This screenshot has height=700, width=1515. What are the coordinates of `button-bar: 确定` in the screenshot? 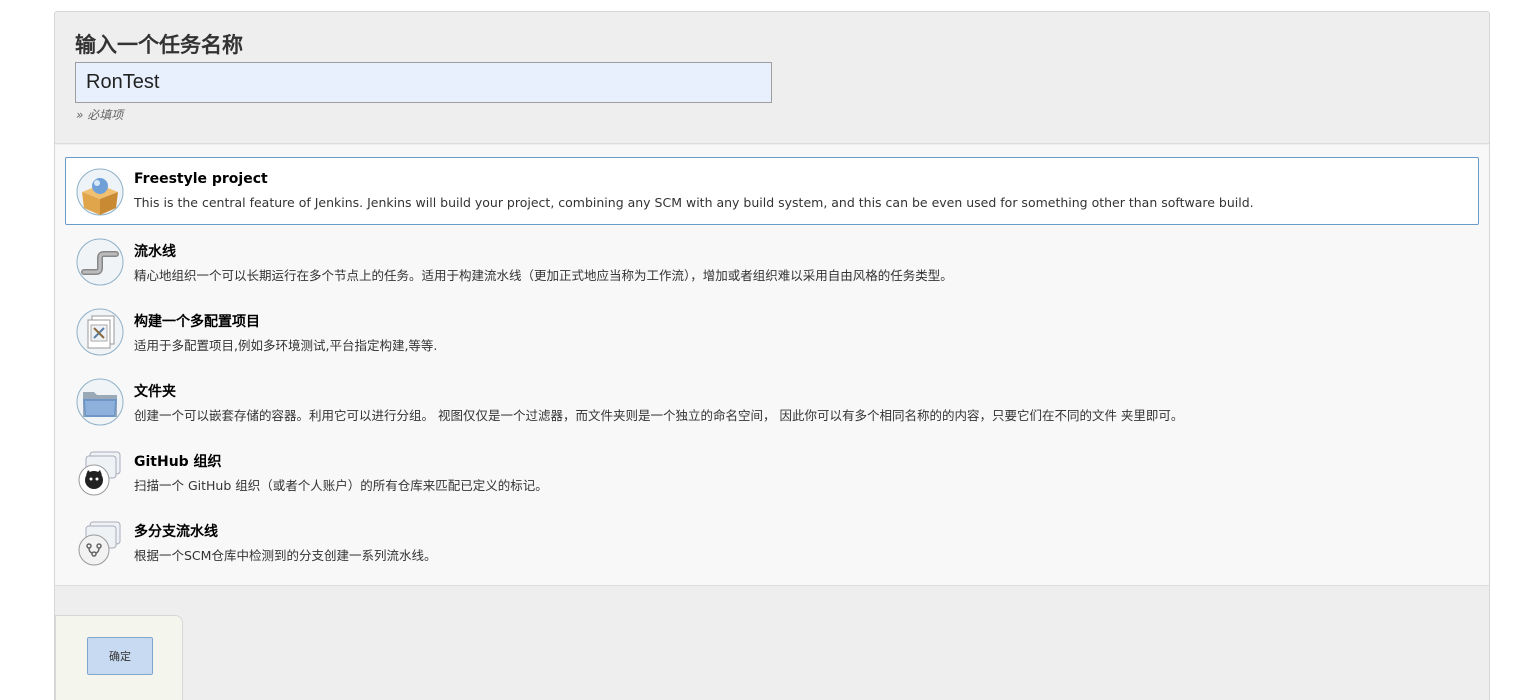 It's located at (119, 657).